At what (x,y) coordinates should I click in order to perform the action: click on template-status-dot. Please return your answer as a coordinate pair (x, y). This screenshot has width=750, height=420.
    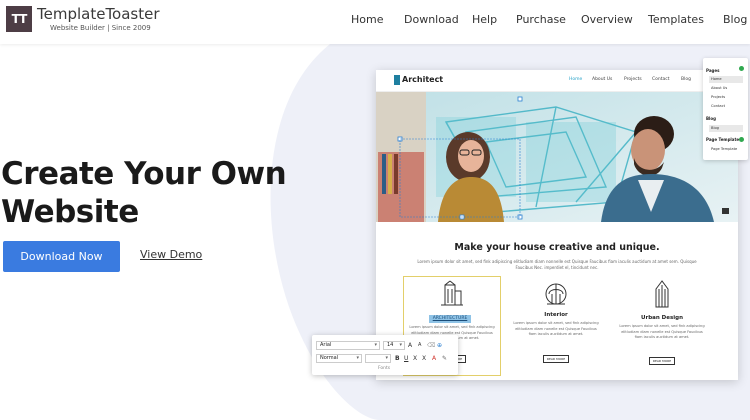
    Looking at the image, I should click on (741, 139).